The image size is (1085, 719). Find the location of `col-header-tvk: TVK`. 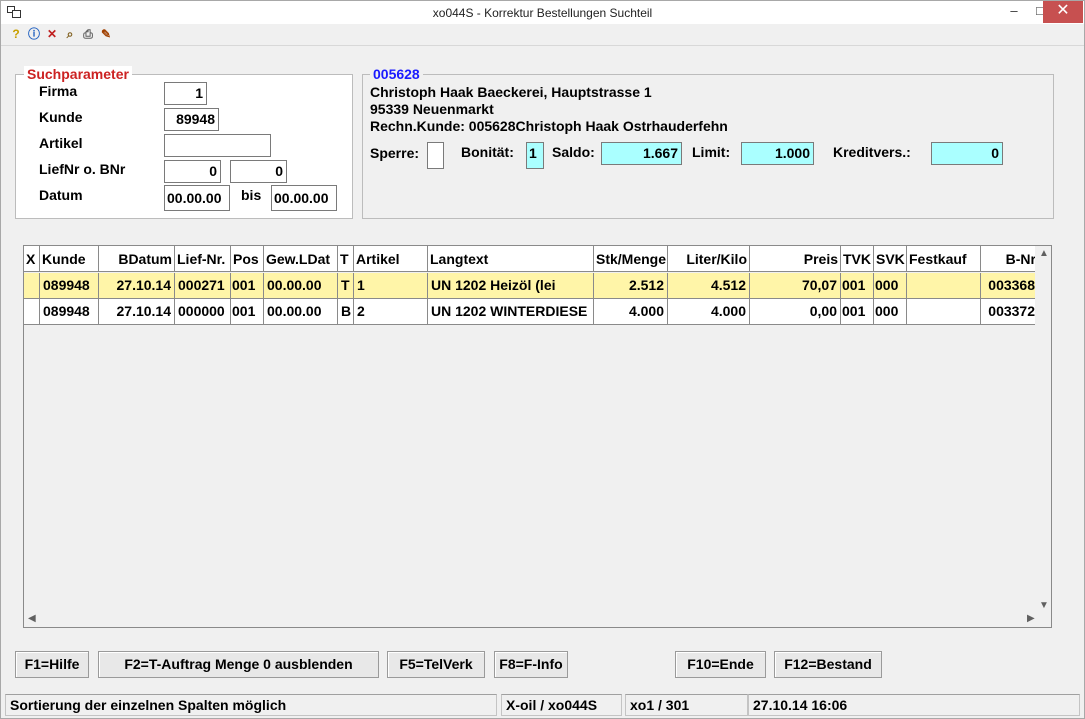

col-header-tvk: TVK is located at coordinates (857, 259).